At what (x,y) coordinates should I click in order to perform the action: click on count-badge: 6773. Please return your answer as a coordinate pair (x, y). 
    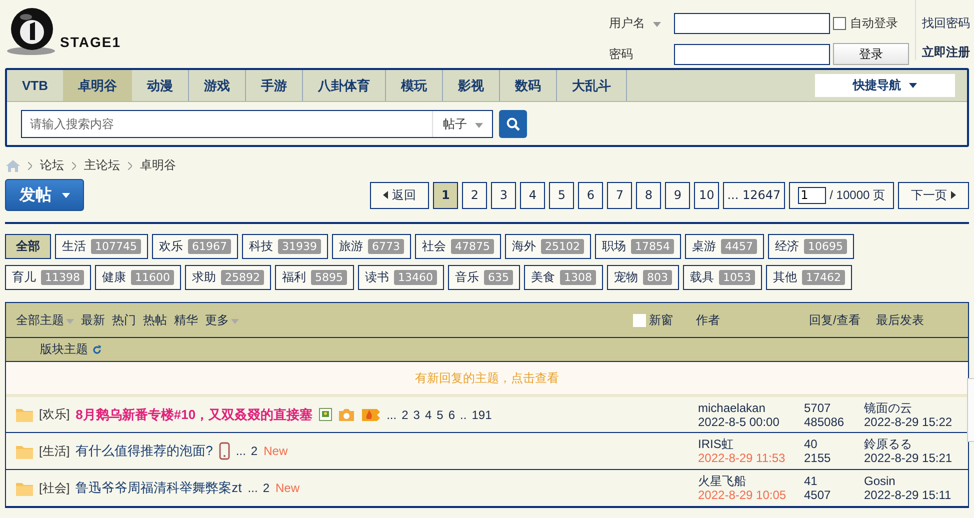
    Looking at the image, I should click on (386, 246).